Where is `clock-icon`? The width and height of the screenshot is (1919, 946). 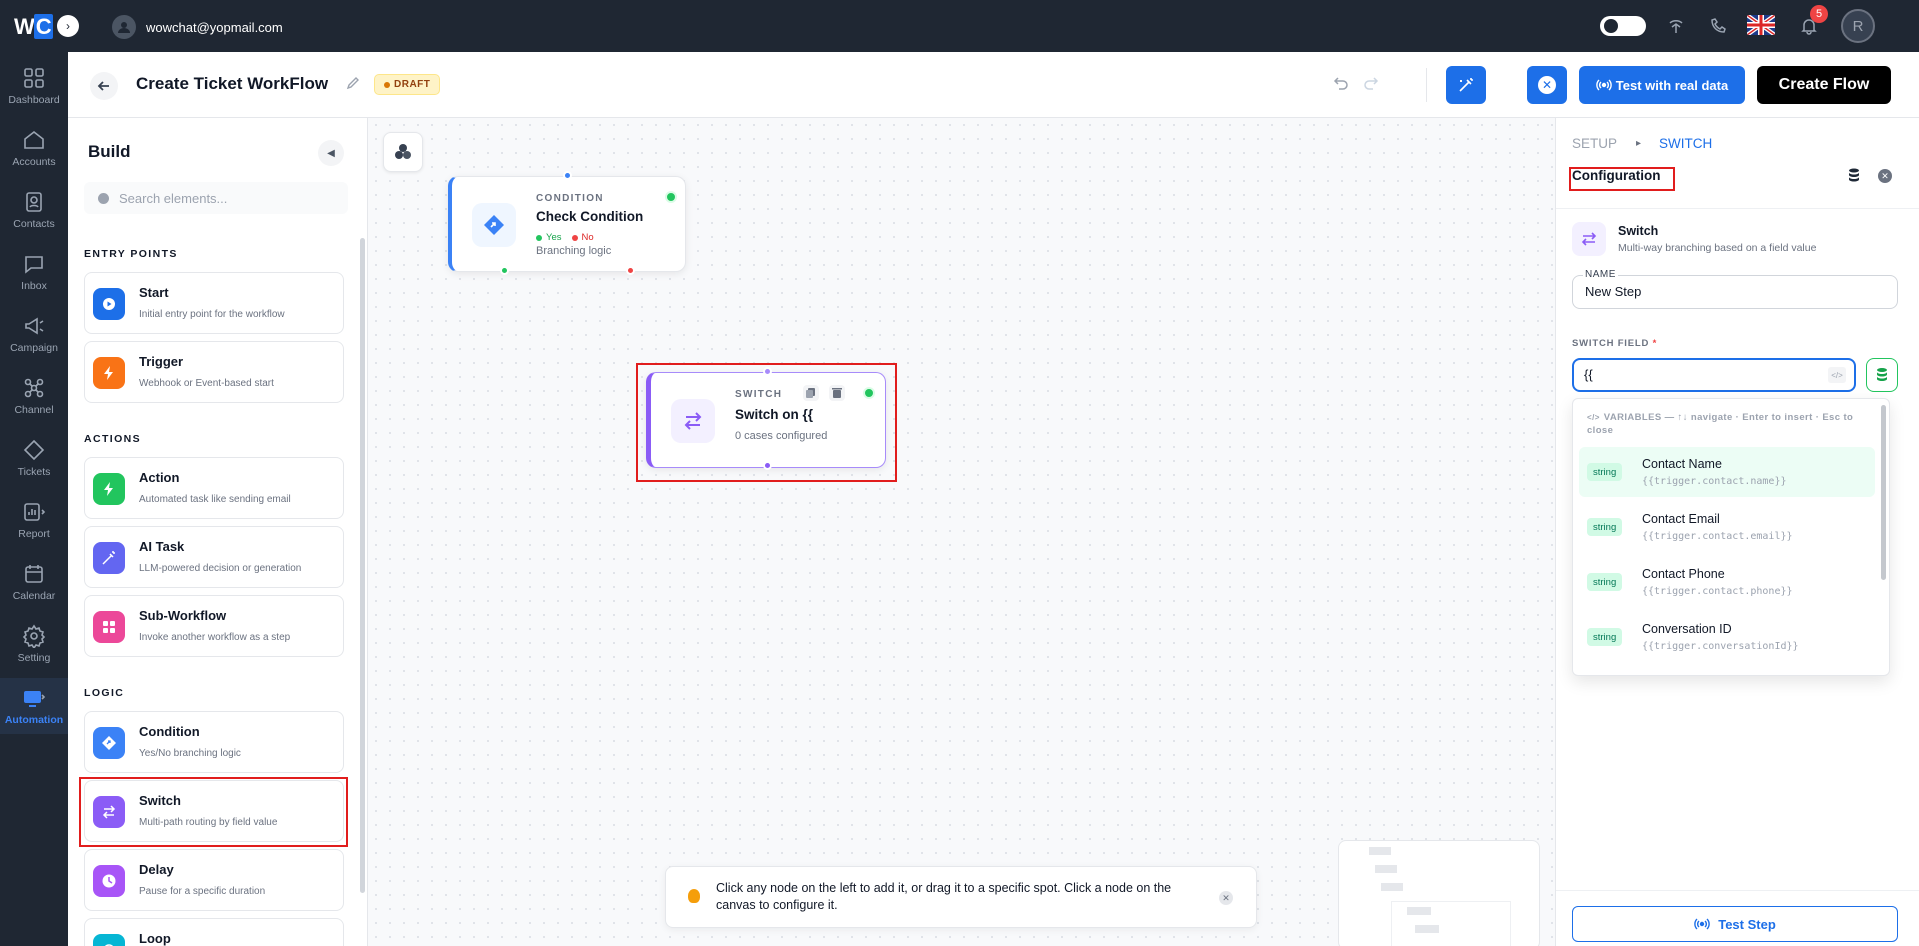 clock-icon is located at coordinates (109, 881).